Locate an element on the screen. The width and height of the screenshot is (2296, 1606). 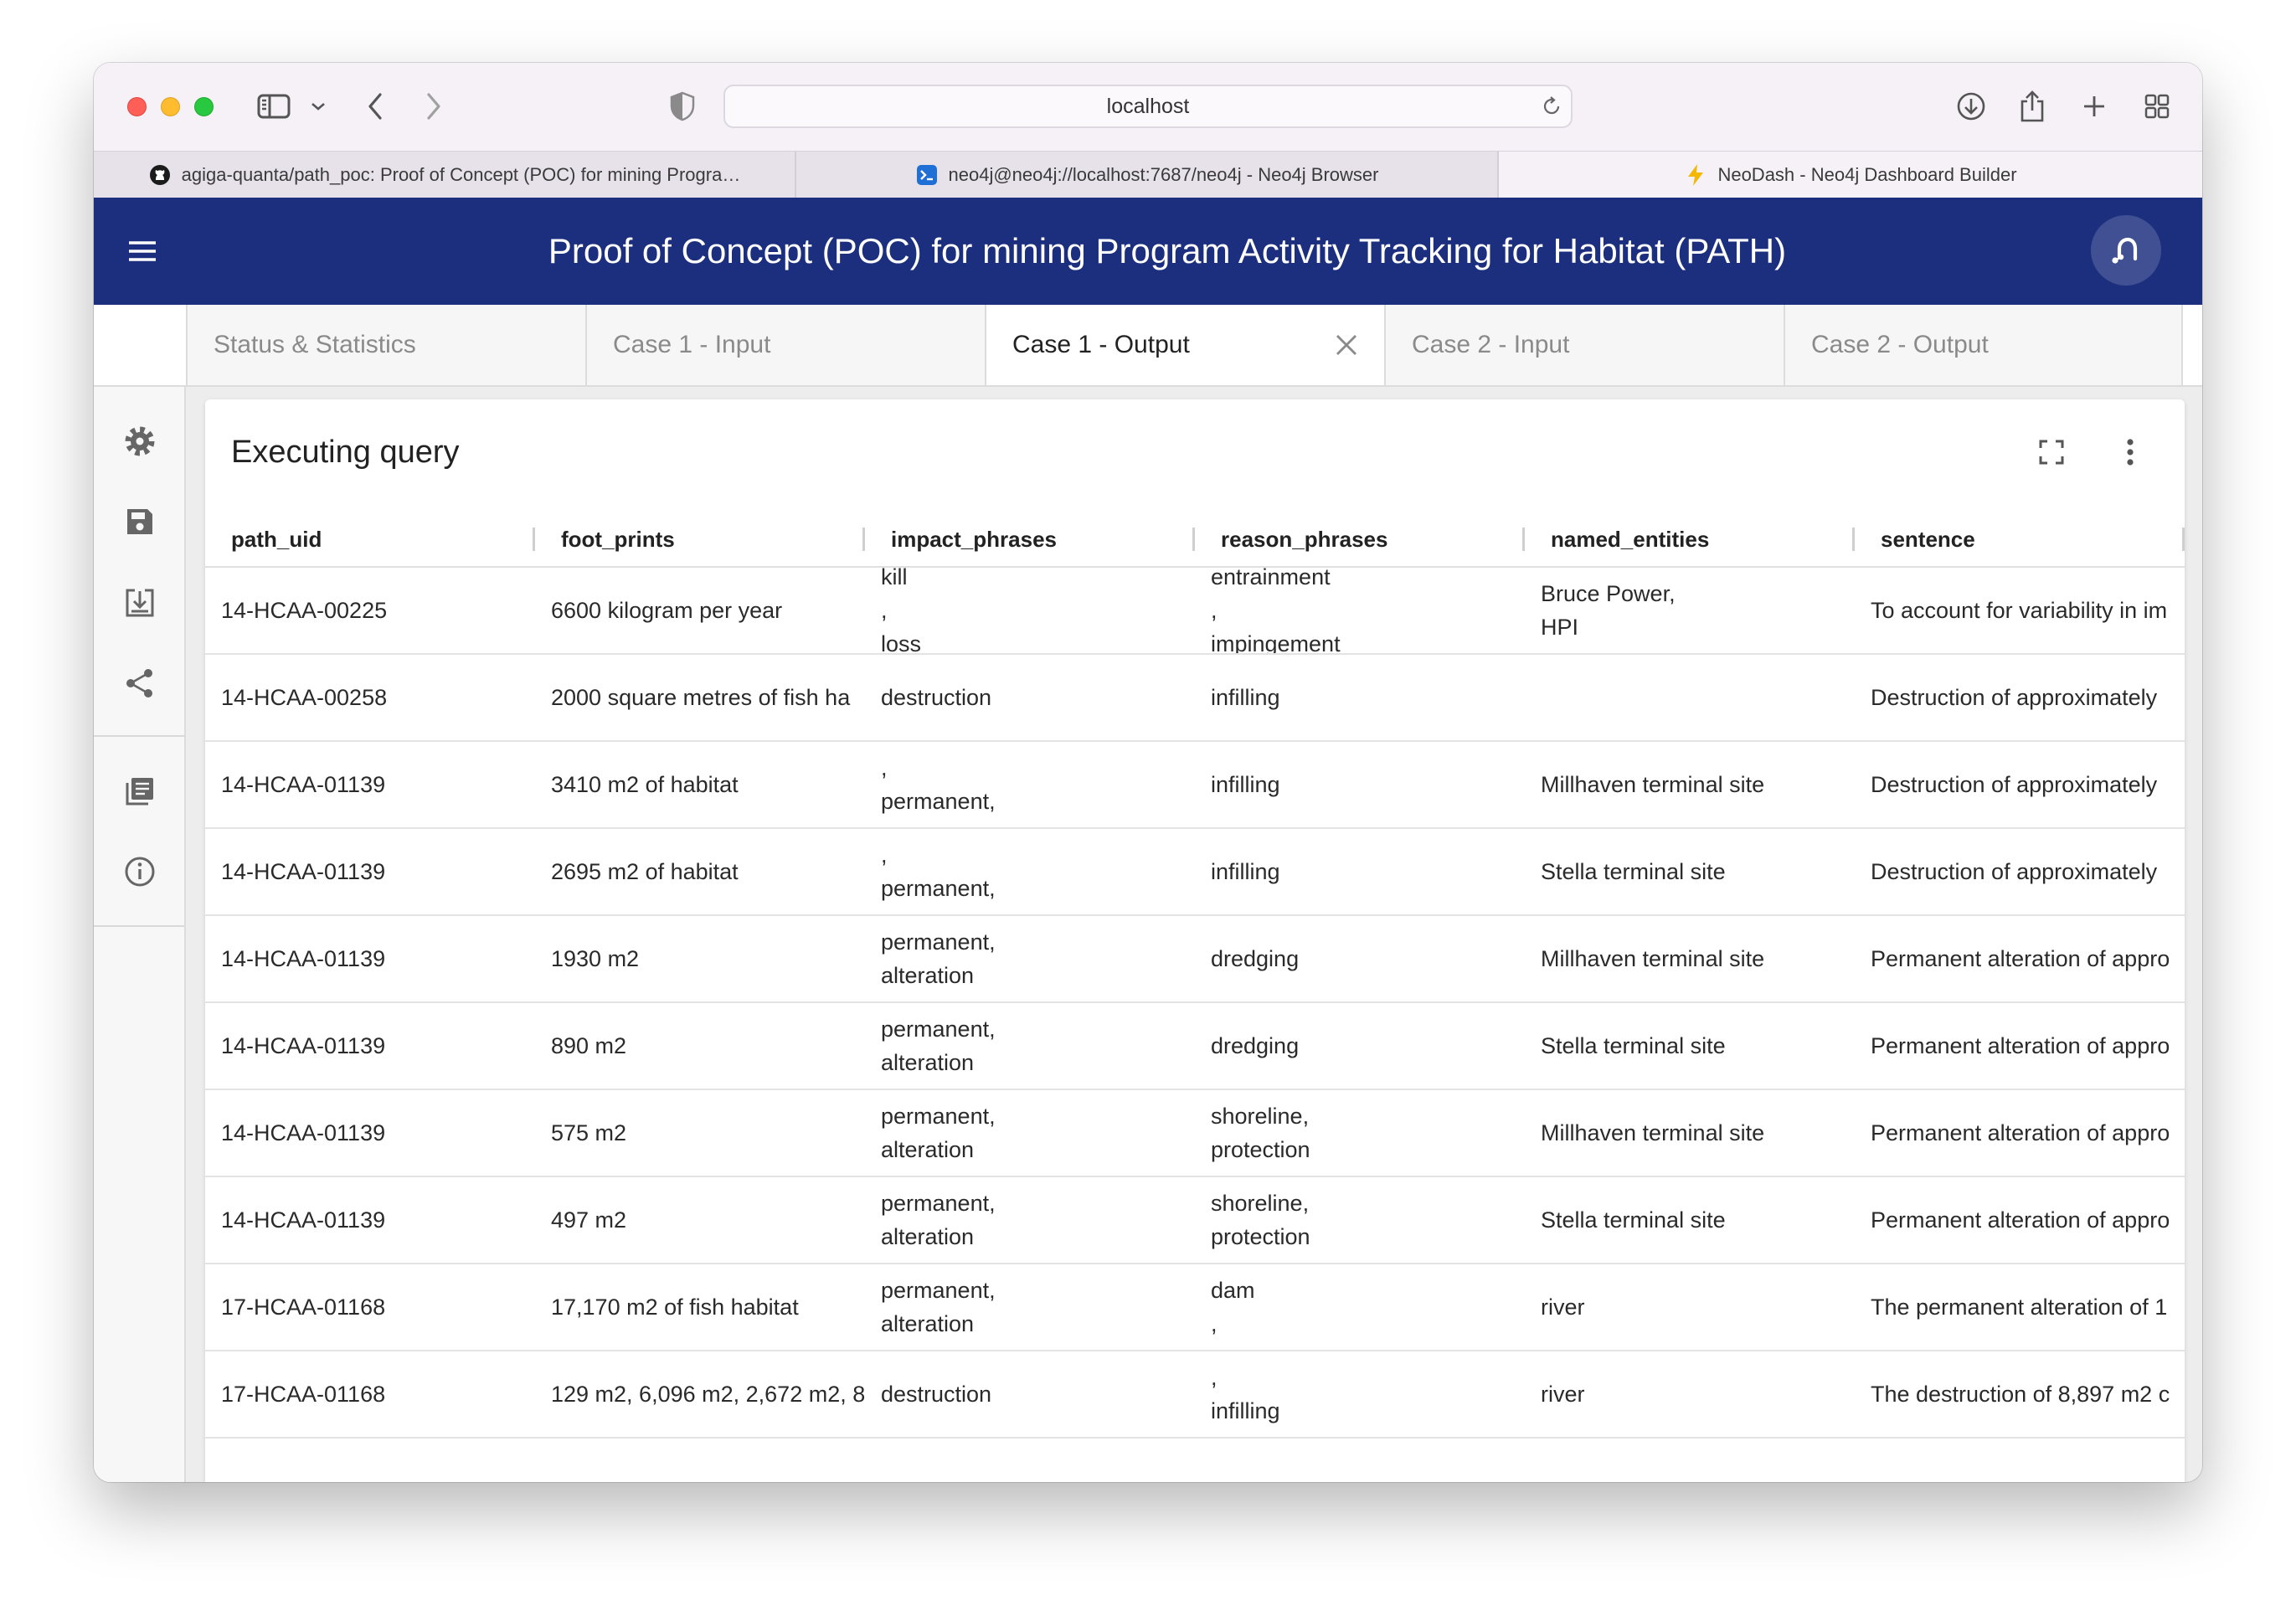
table-cell-named-entities is located at coordinates (1690, 698).